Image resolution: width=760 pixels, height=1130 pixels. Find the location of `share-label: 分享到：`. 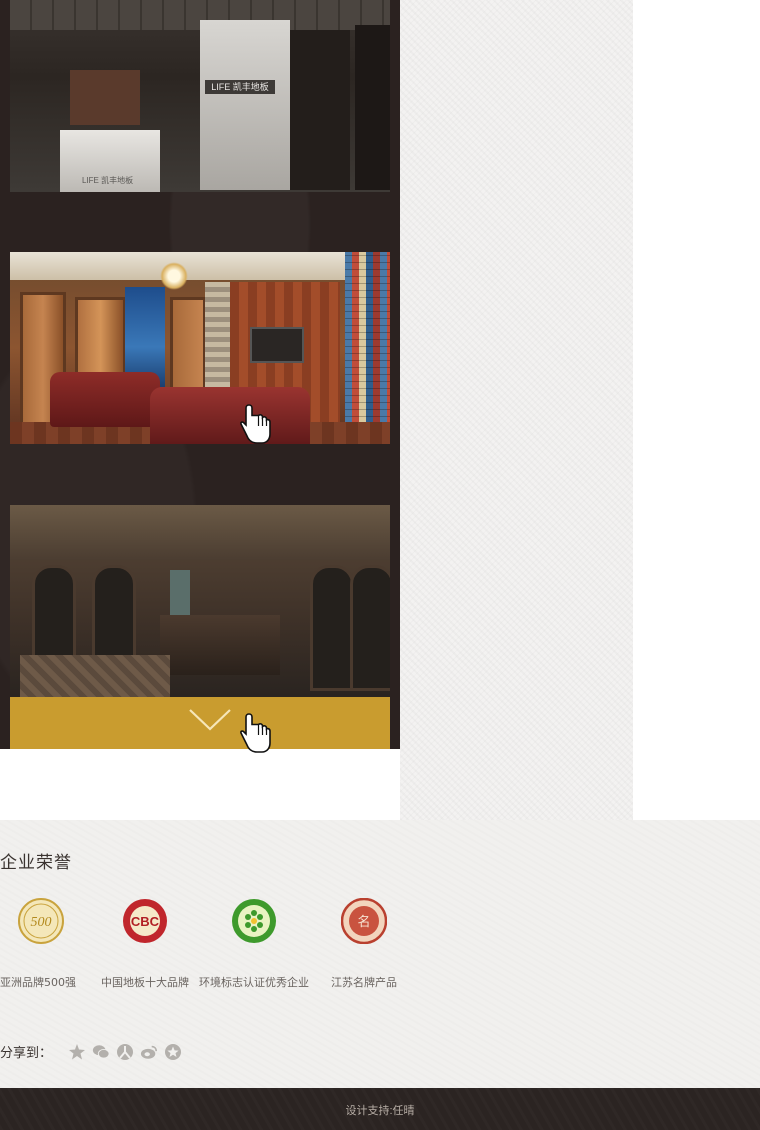

share-label: 分享到： is located at coordinates (26, 1053).